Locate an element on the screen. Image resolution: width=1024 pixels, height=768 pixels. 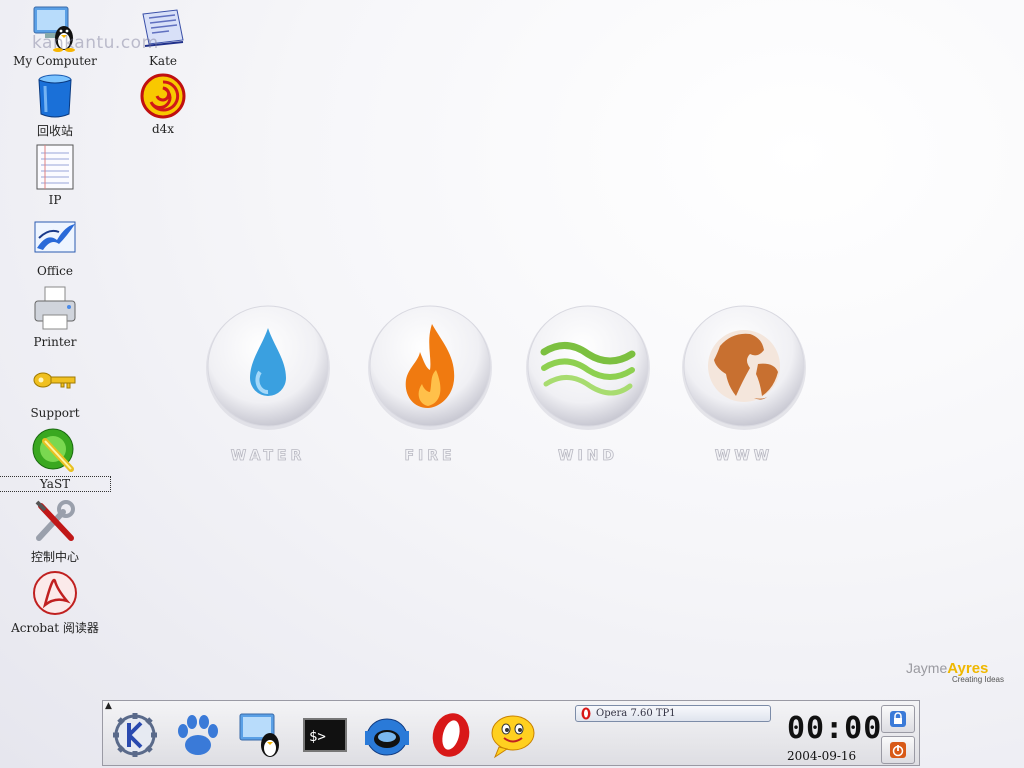
kde-menu-button is located at coordinates (135, 735).